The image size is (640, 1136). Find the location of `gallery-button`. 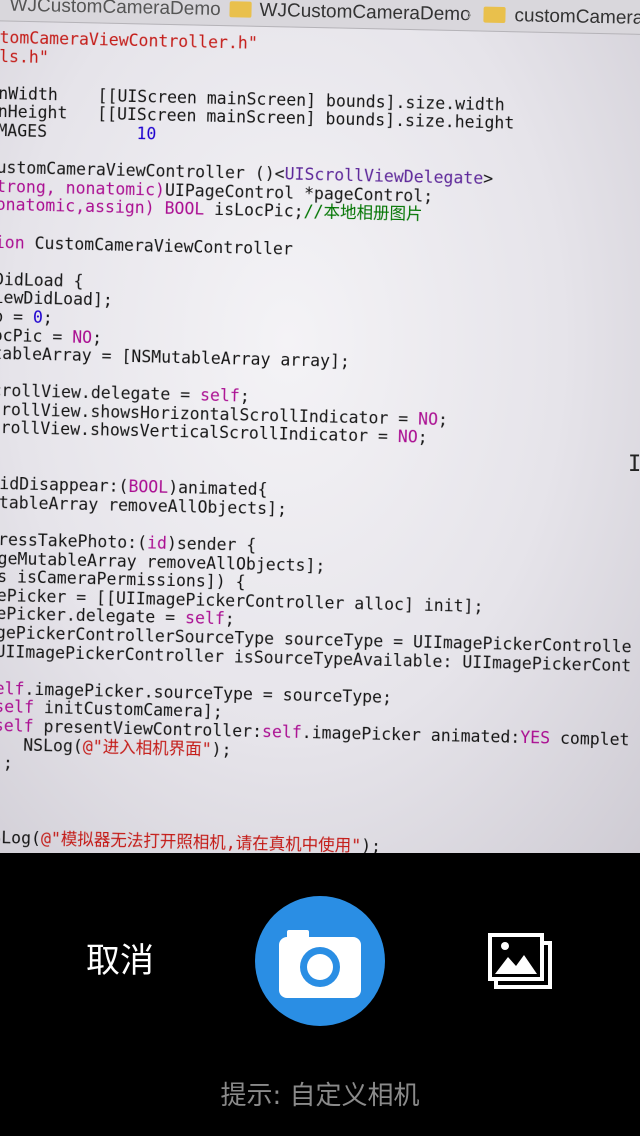

gallery-button is located at coordinates (520, 961).